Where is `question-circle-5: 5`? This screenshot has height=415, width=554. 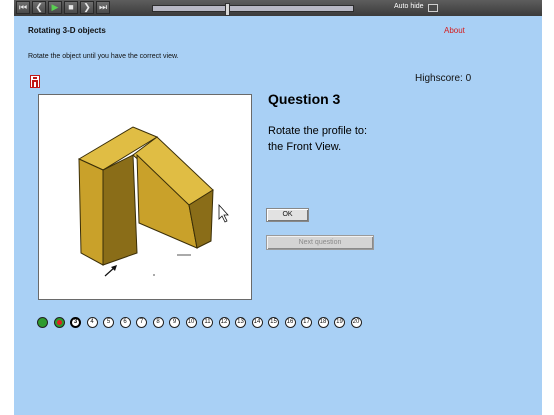 question-circle-5: 5 is located at coordinates (108, 322).